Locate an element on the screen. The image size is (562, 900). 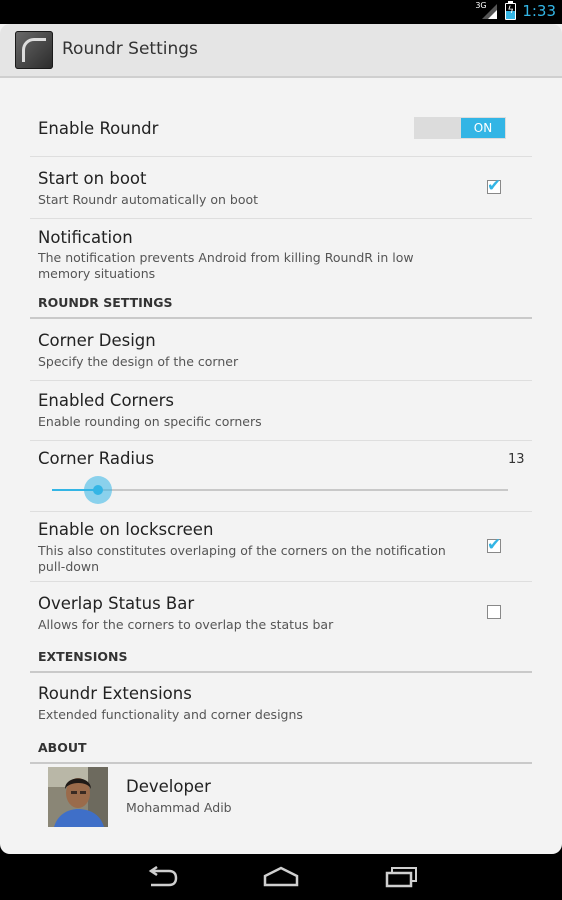
pref-title: Overlap Status Bar is located at coordinates (116, 603).